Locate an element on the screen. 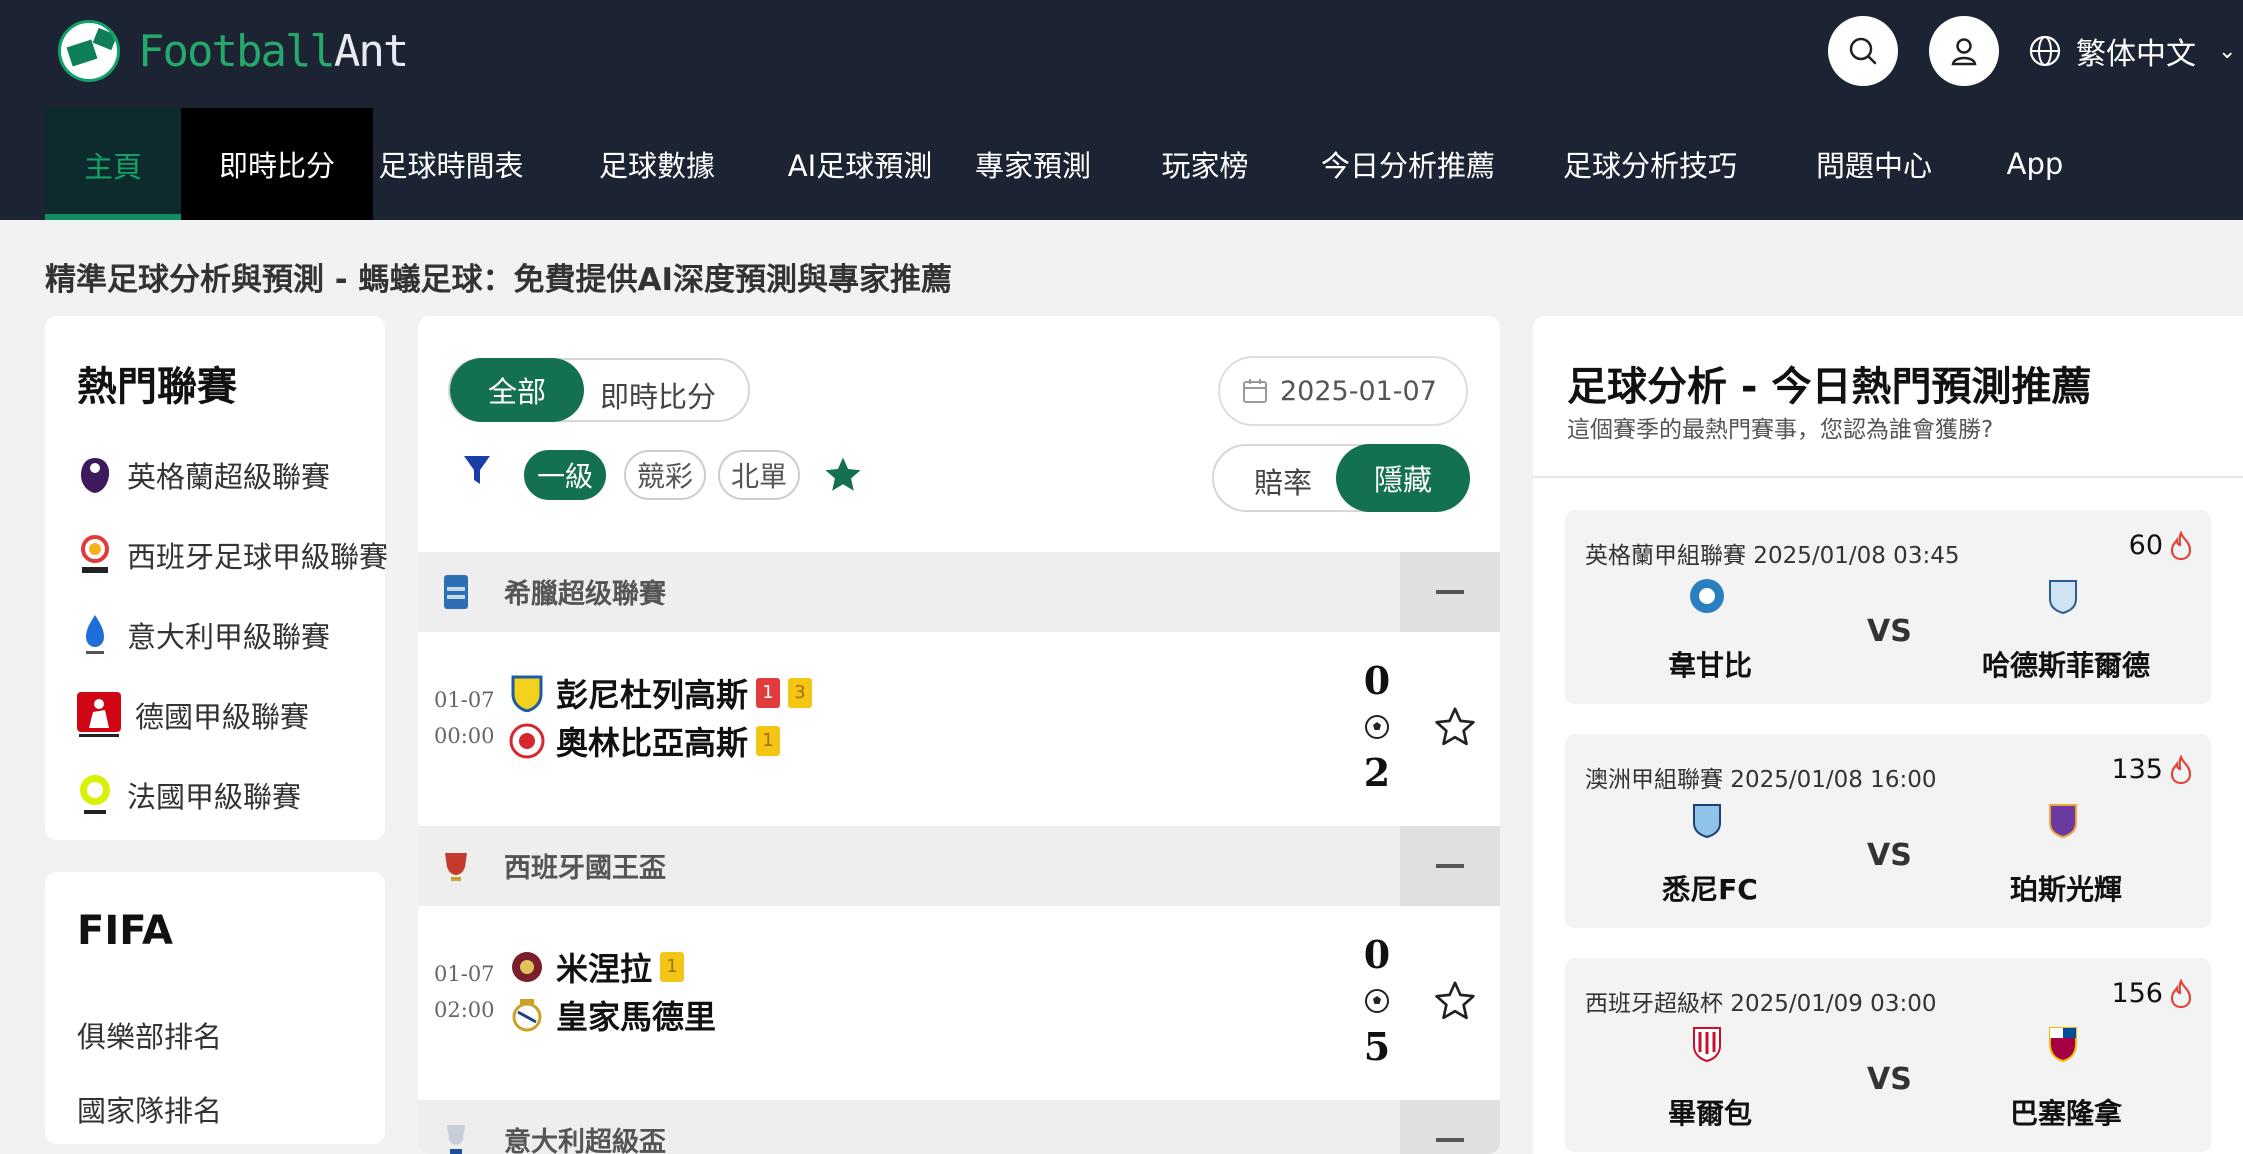 This screenshot has height=1154, width=2243. toggle-all-button: 全部 is located at coordinates (517, 390).